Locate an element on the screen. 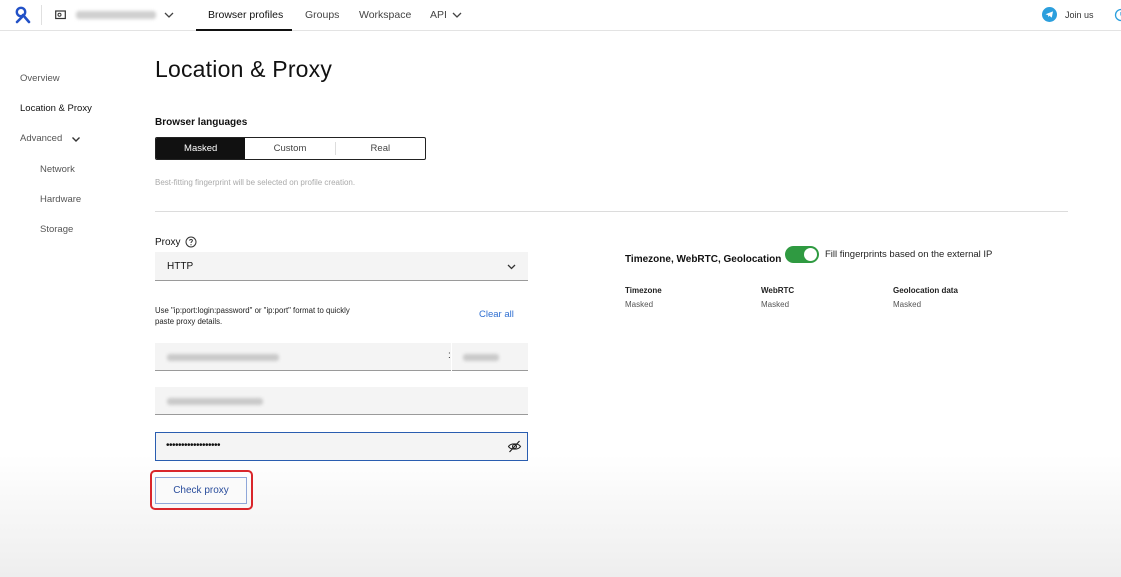 The image size is (1121, 577). language-option-masked: Masked is located at coordinates (201, 148).